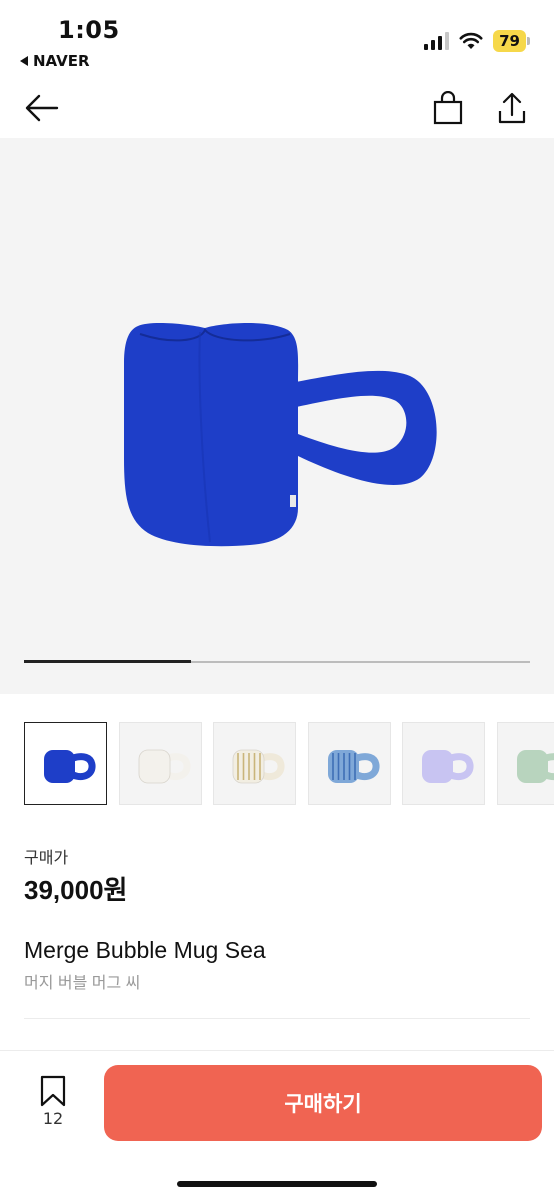 This screenshot has width=554, height=1200. What do you see at coordinates (61, 61) in the screenshot?
I see `back-app-label: NAVER` at bounding box center [61, 61].